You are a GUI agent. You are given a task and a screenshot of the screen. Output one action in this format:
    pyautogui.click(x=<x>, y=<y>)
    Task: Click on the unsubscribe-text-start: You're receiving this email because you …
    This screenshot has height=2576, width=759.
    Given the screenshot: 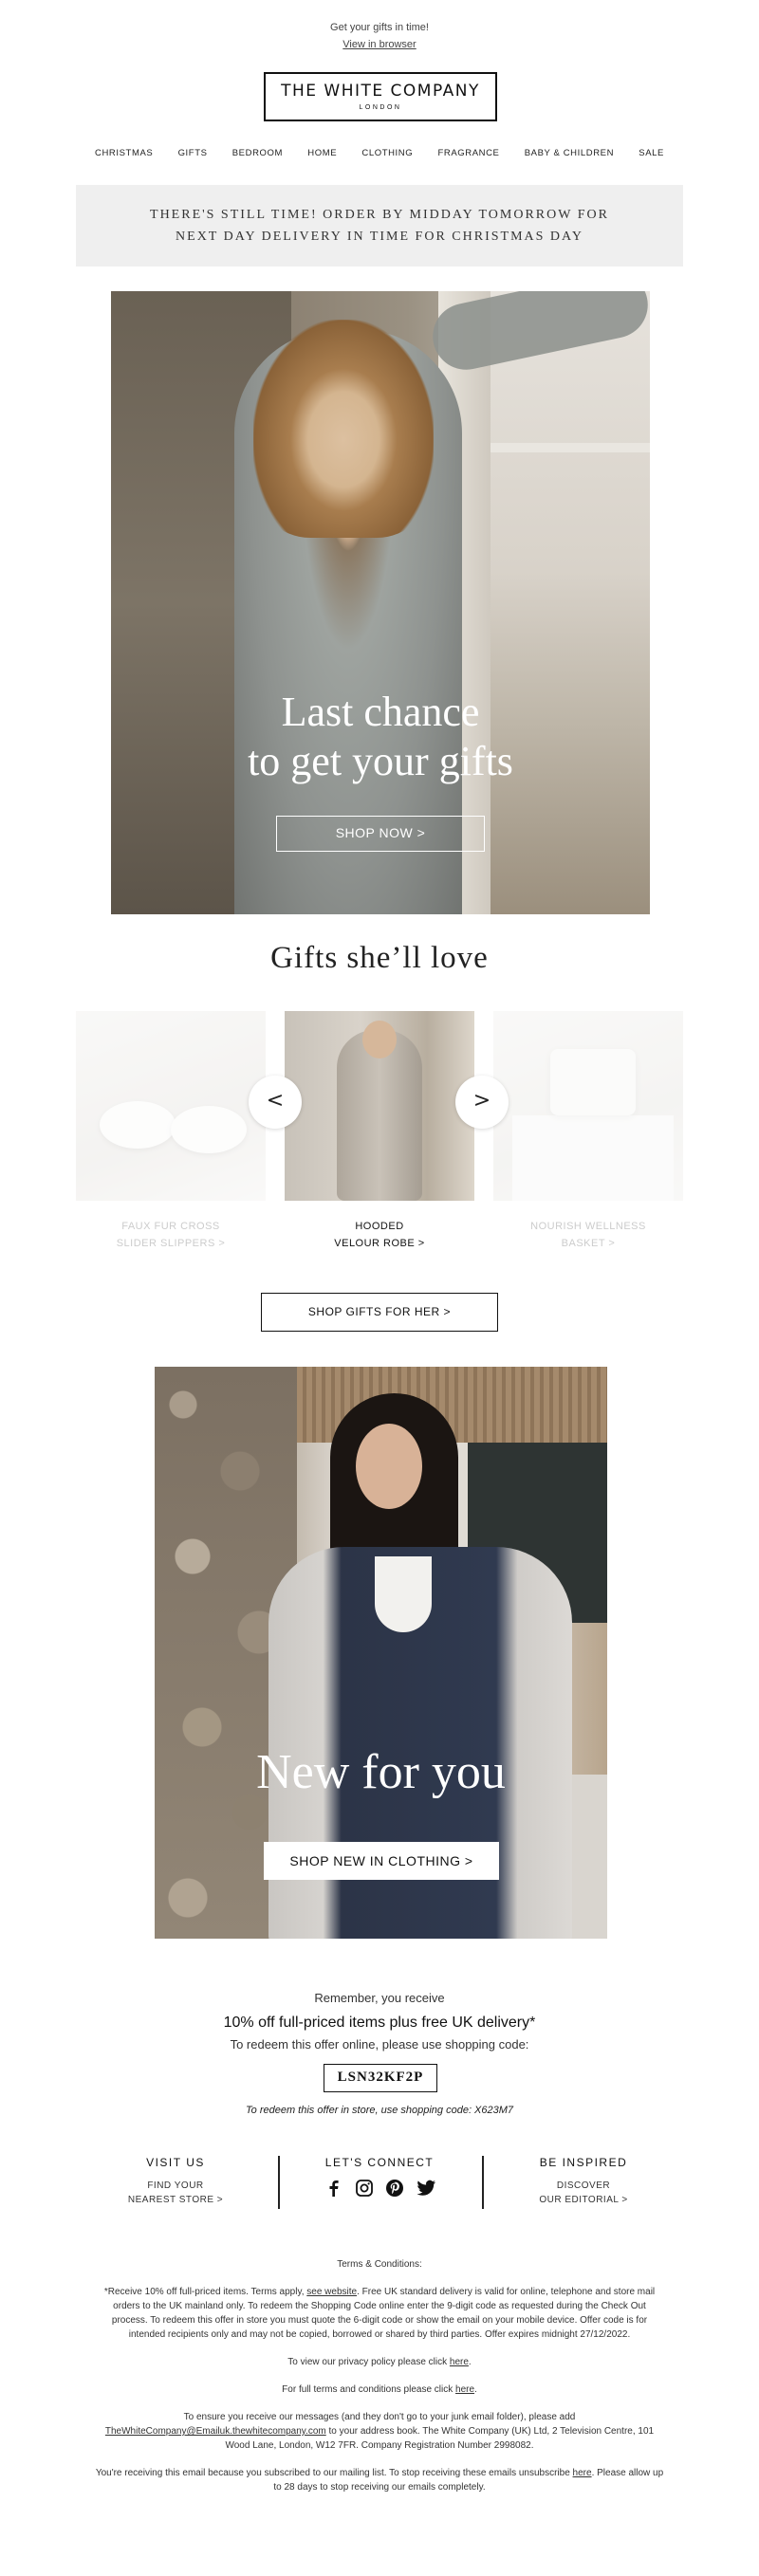 What is the action you would take?
    pyautogui.click(x=334, y=2473)
    